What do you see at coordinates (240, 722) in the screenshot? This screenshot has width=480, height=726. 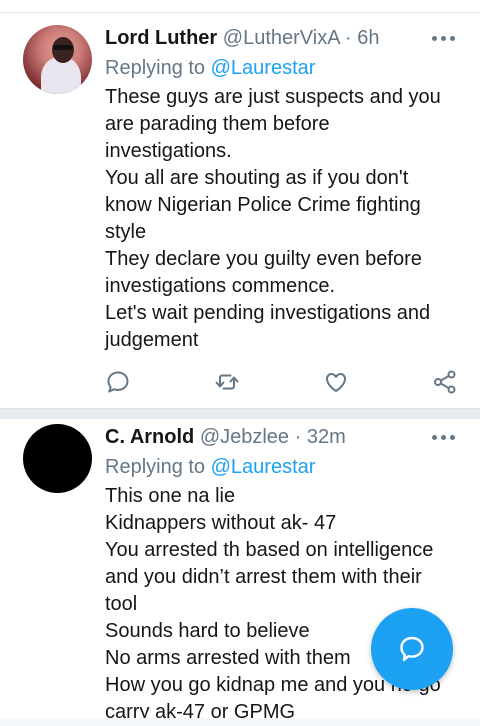 I see `bottom-edge` at bounding box center [240, 722].